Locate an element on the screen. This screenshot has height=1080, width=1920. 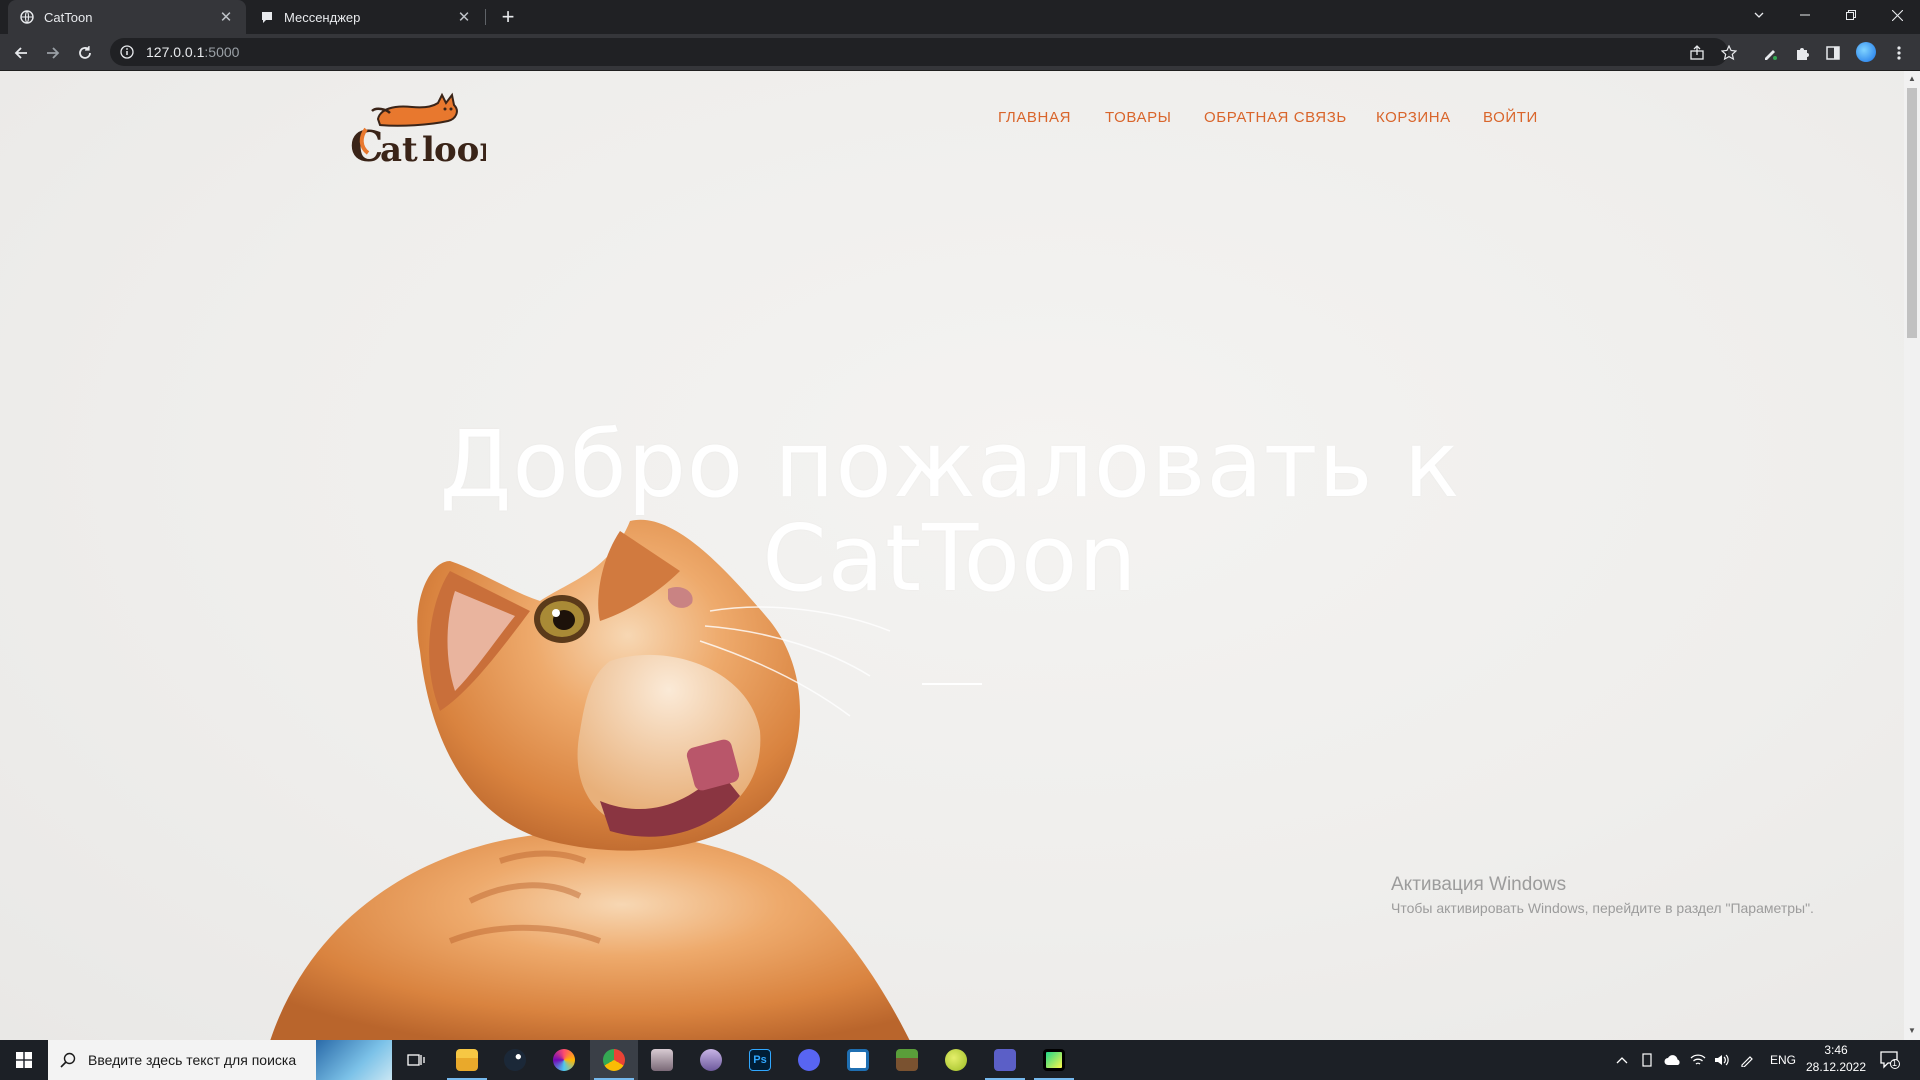
site-logo: C at l oon is located at coordinates (427, 126).